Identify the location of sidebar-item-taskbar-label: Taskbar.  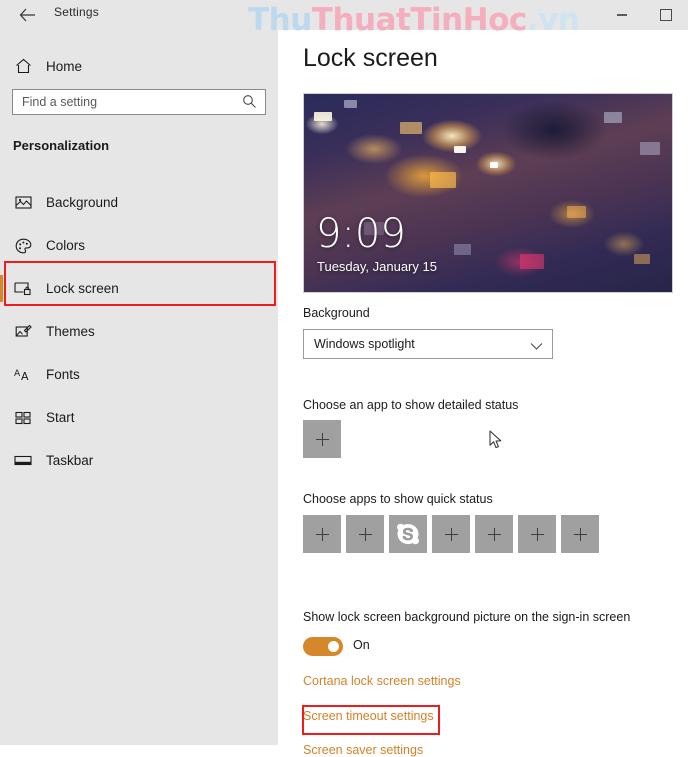
(70, 460).